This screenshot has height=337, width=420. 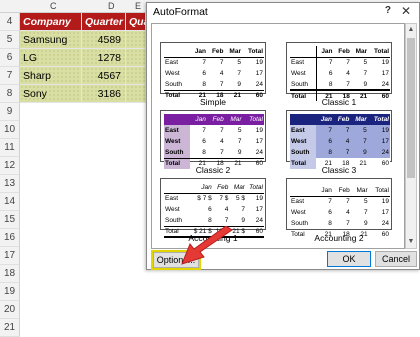 What do you see at coordinates (10, 184) in the screenshot?
I see `row-header: 13` at bounding box center [10, 184].